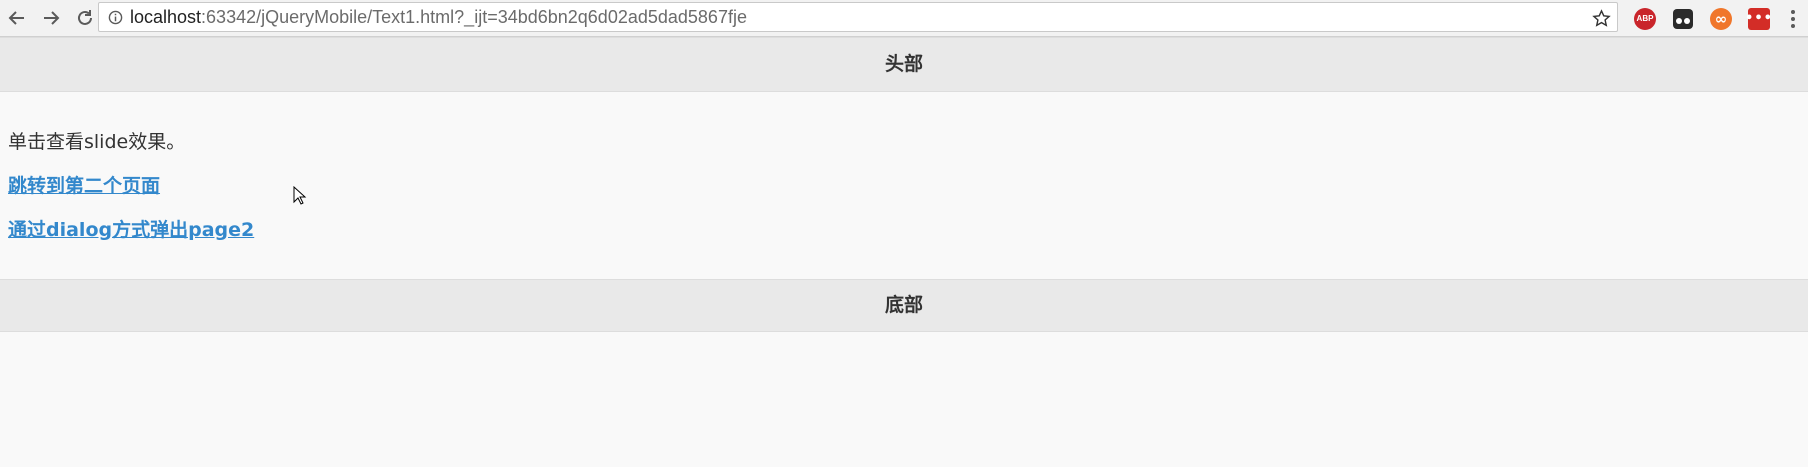  I want to click on browser-menu-icon, so click(1793, 18).